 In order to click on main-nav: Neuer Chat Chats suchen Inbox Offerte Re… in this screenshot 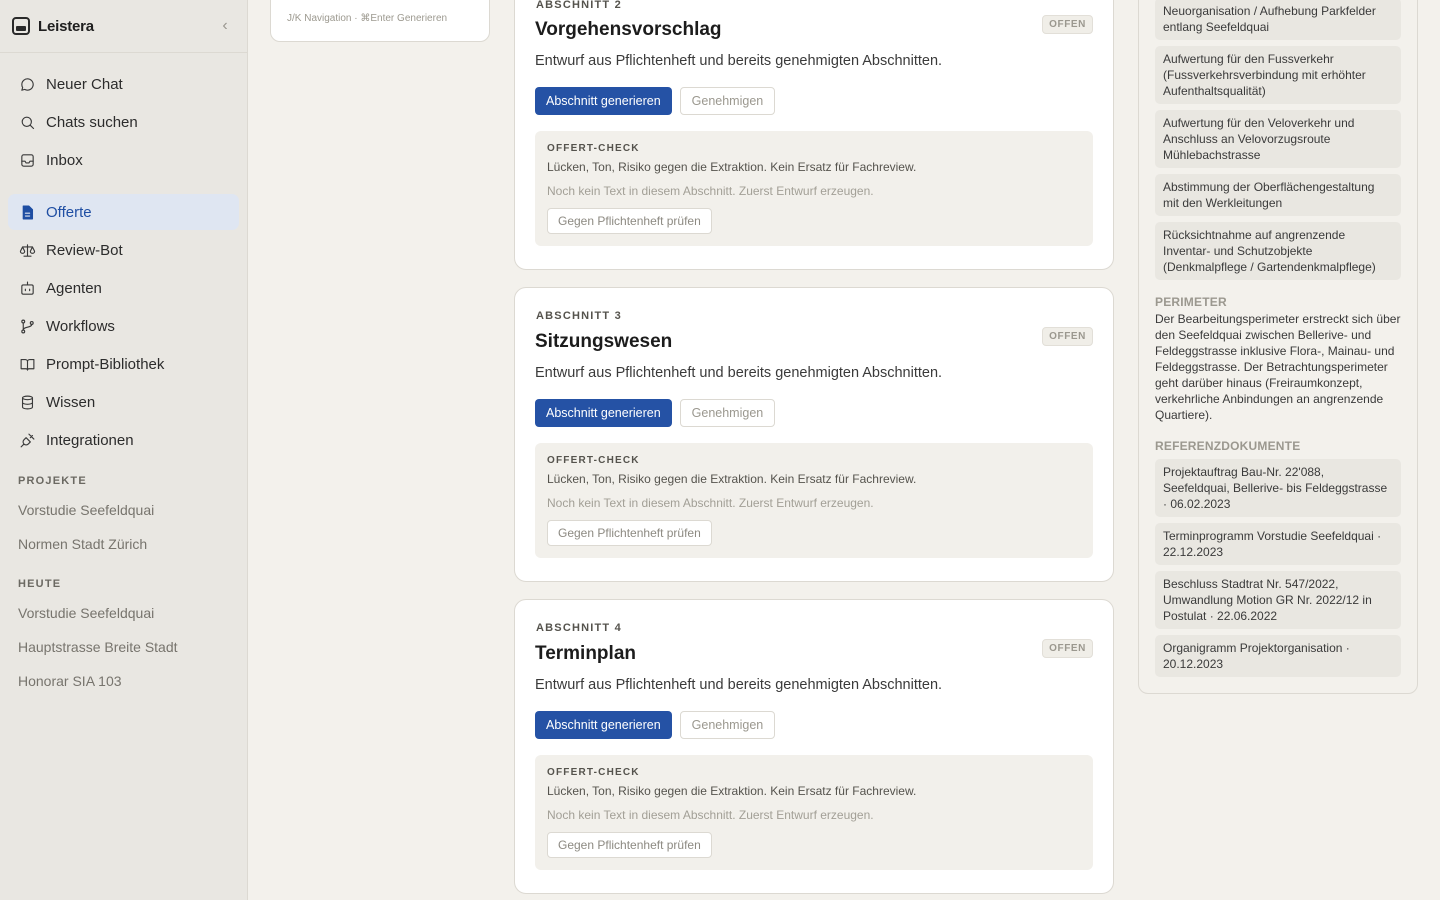, I will do `click(123, 255)`.